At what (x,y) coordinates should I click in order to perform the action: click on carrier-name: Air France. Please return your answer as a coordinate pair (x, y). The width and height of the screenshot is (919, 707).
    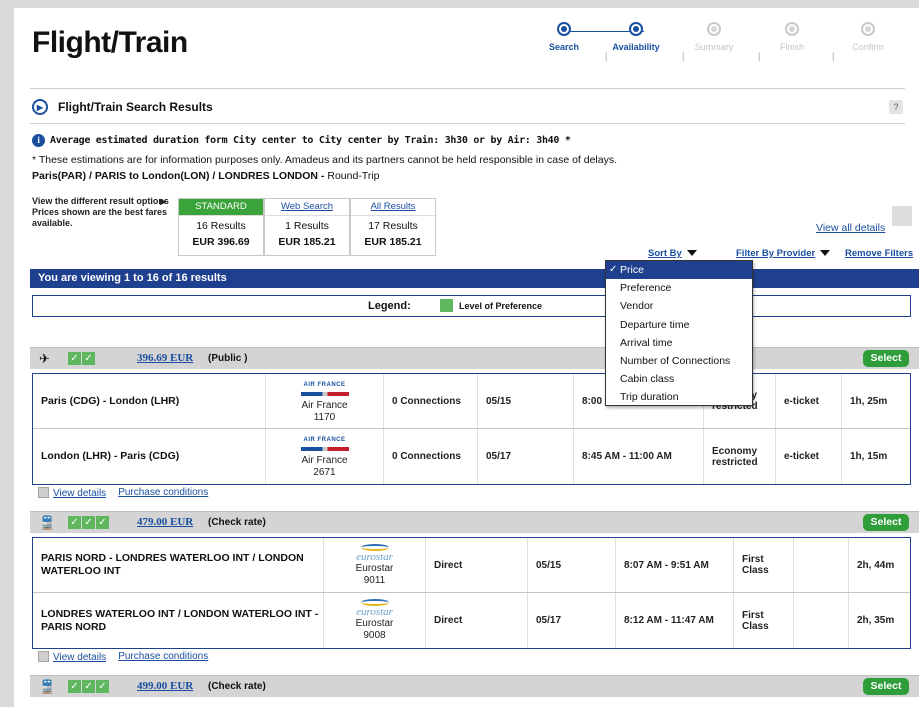
    Looking at the image, I should click on (324, 405).